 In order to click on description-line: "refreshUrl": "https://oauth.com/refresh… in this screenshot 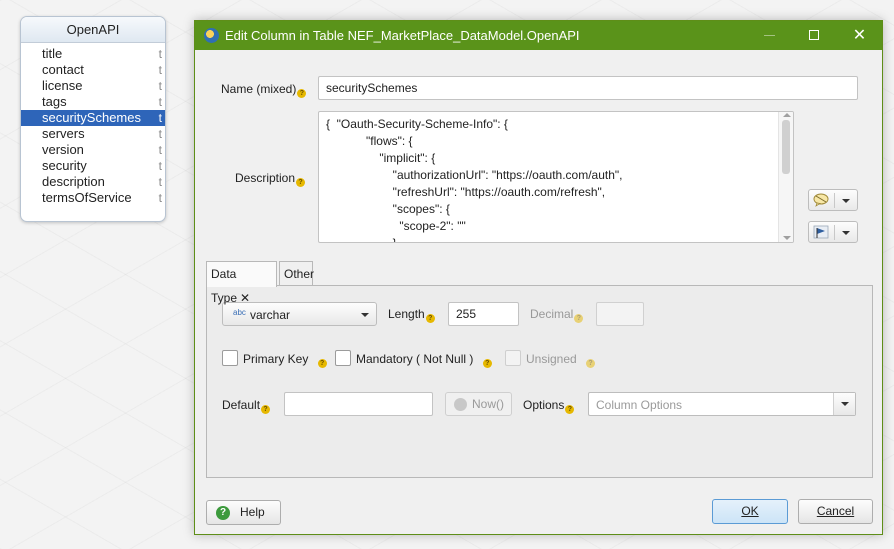, I will do `click(466, 192)`.